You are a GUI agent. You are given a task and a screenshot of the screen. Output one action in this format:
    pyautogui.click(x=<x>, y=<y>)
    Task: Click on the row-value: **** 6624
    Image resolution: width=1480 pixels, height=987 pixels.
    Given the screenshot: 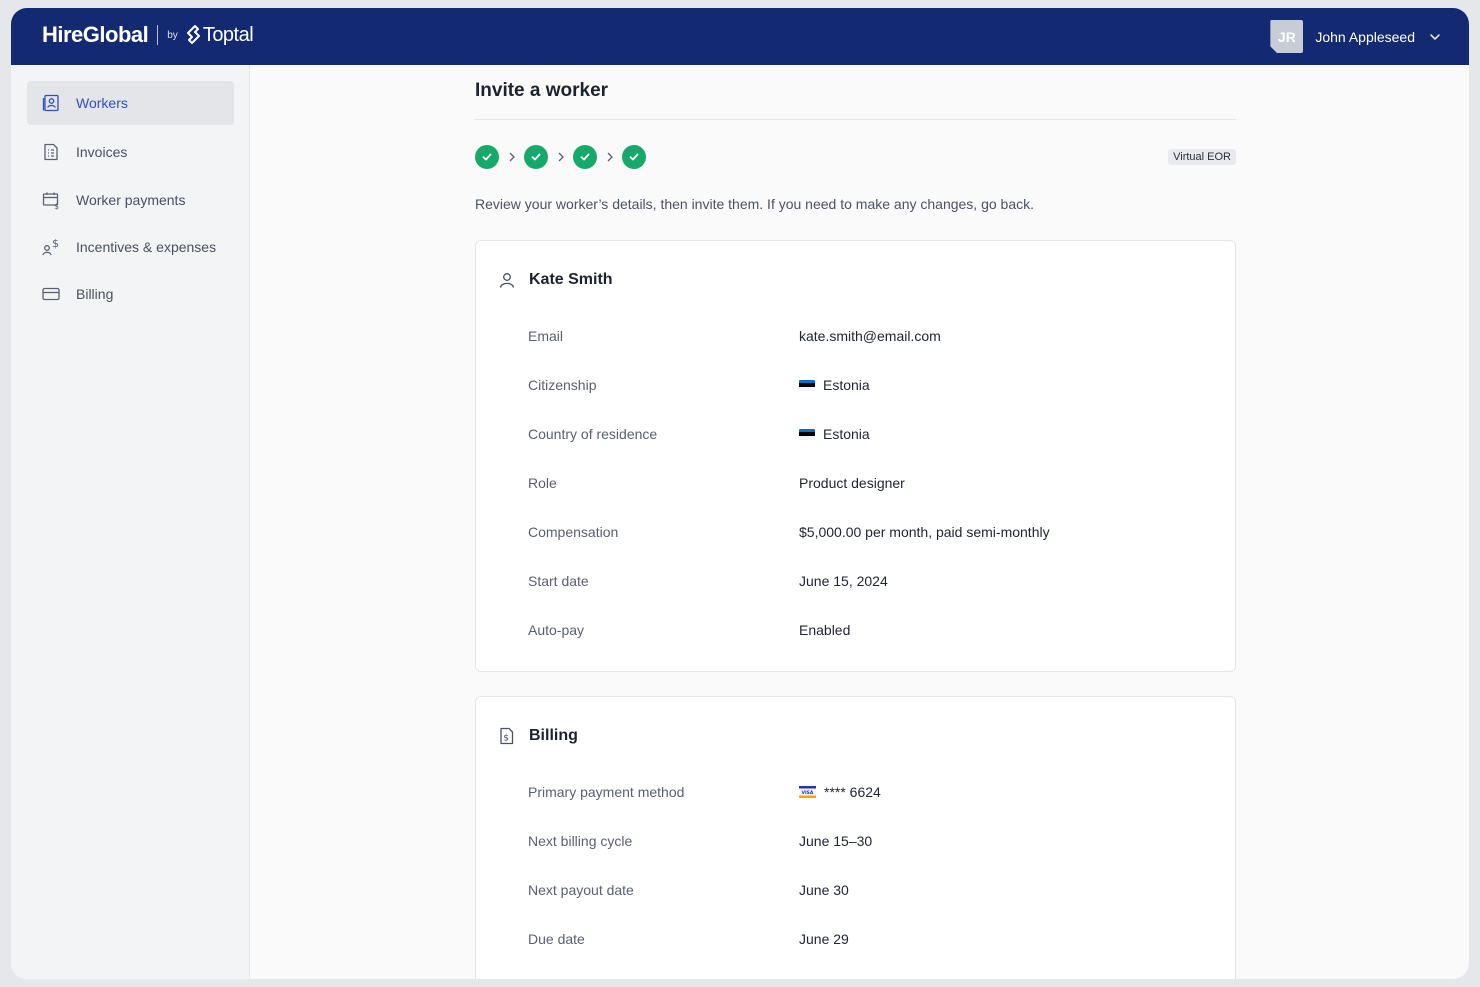 What is the action you would take?
    pyautogui.click(x=852, y=792)
    